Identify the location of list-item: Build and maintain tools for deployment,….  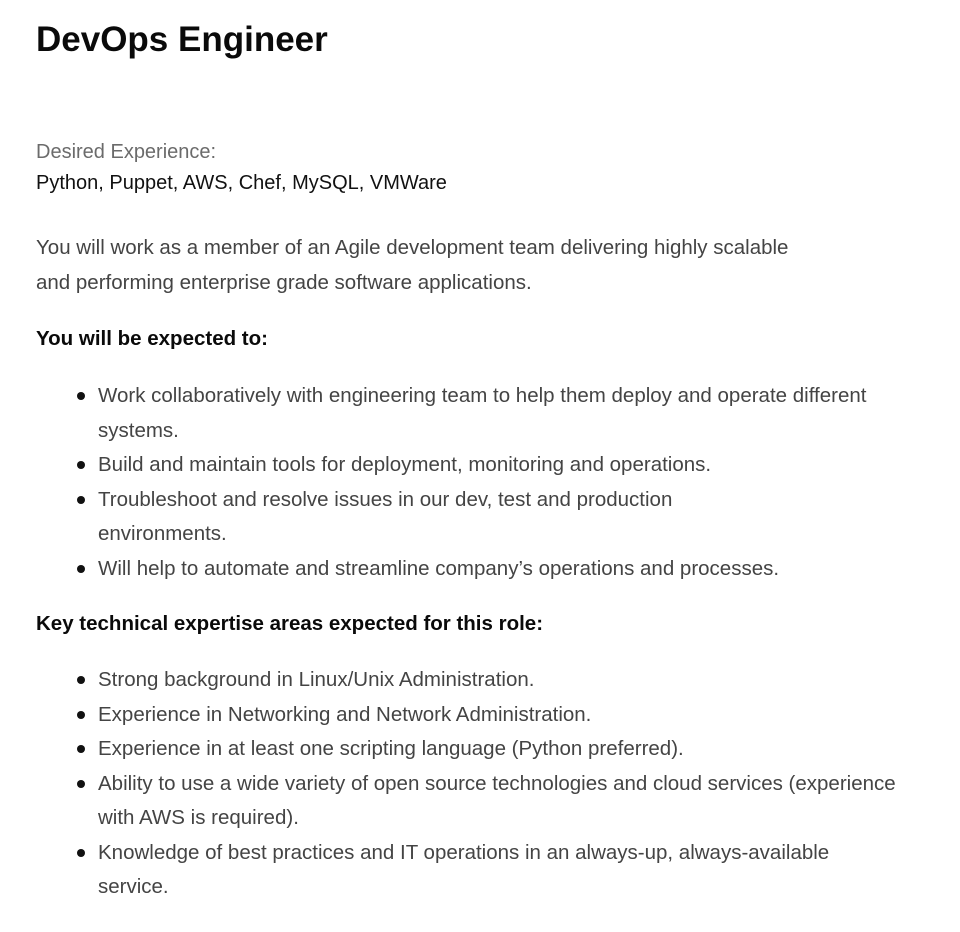
(447, 465).